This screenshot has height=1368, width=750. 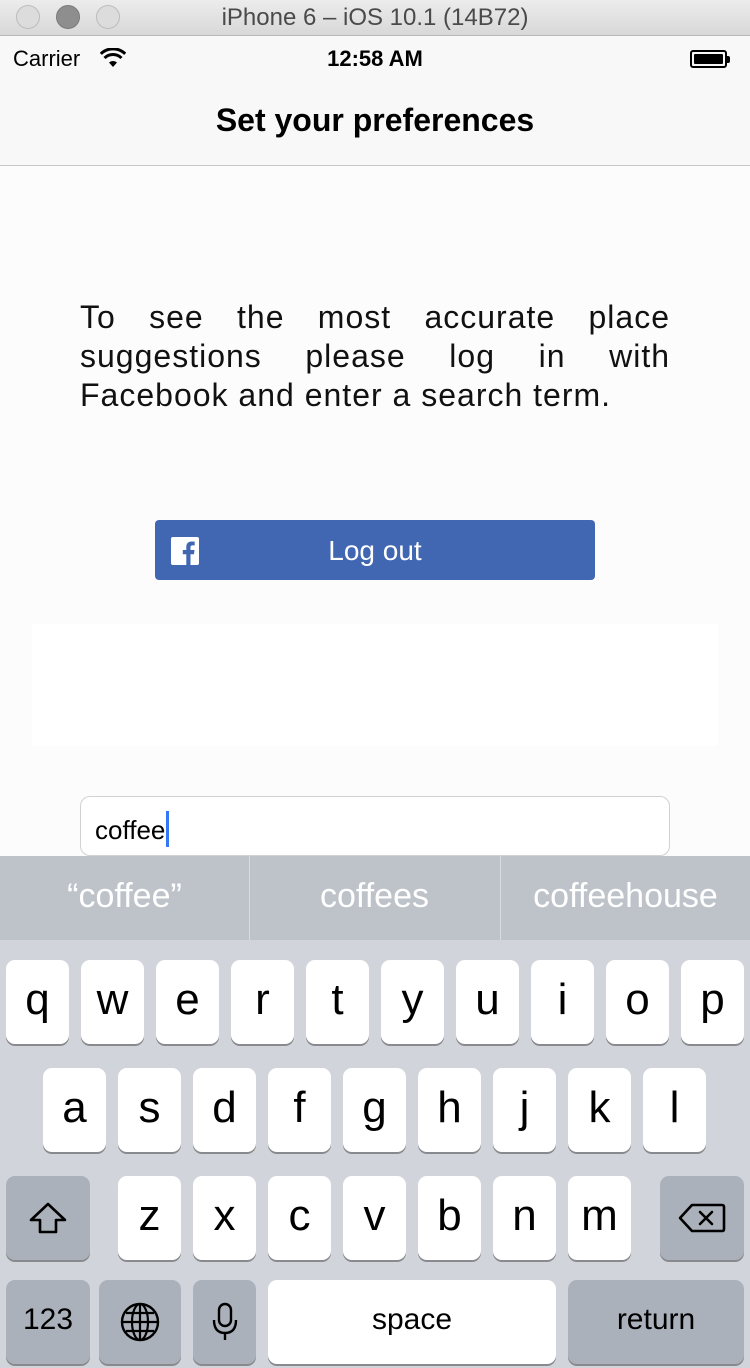 I want to click on key-c: c, so click(x=299, y=1218).